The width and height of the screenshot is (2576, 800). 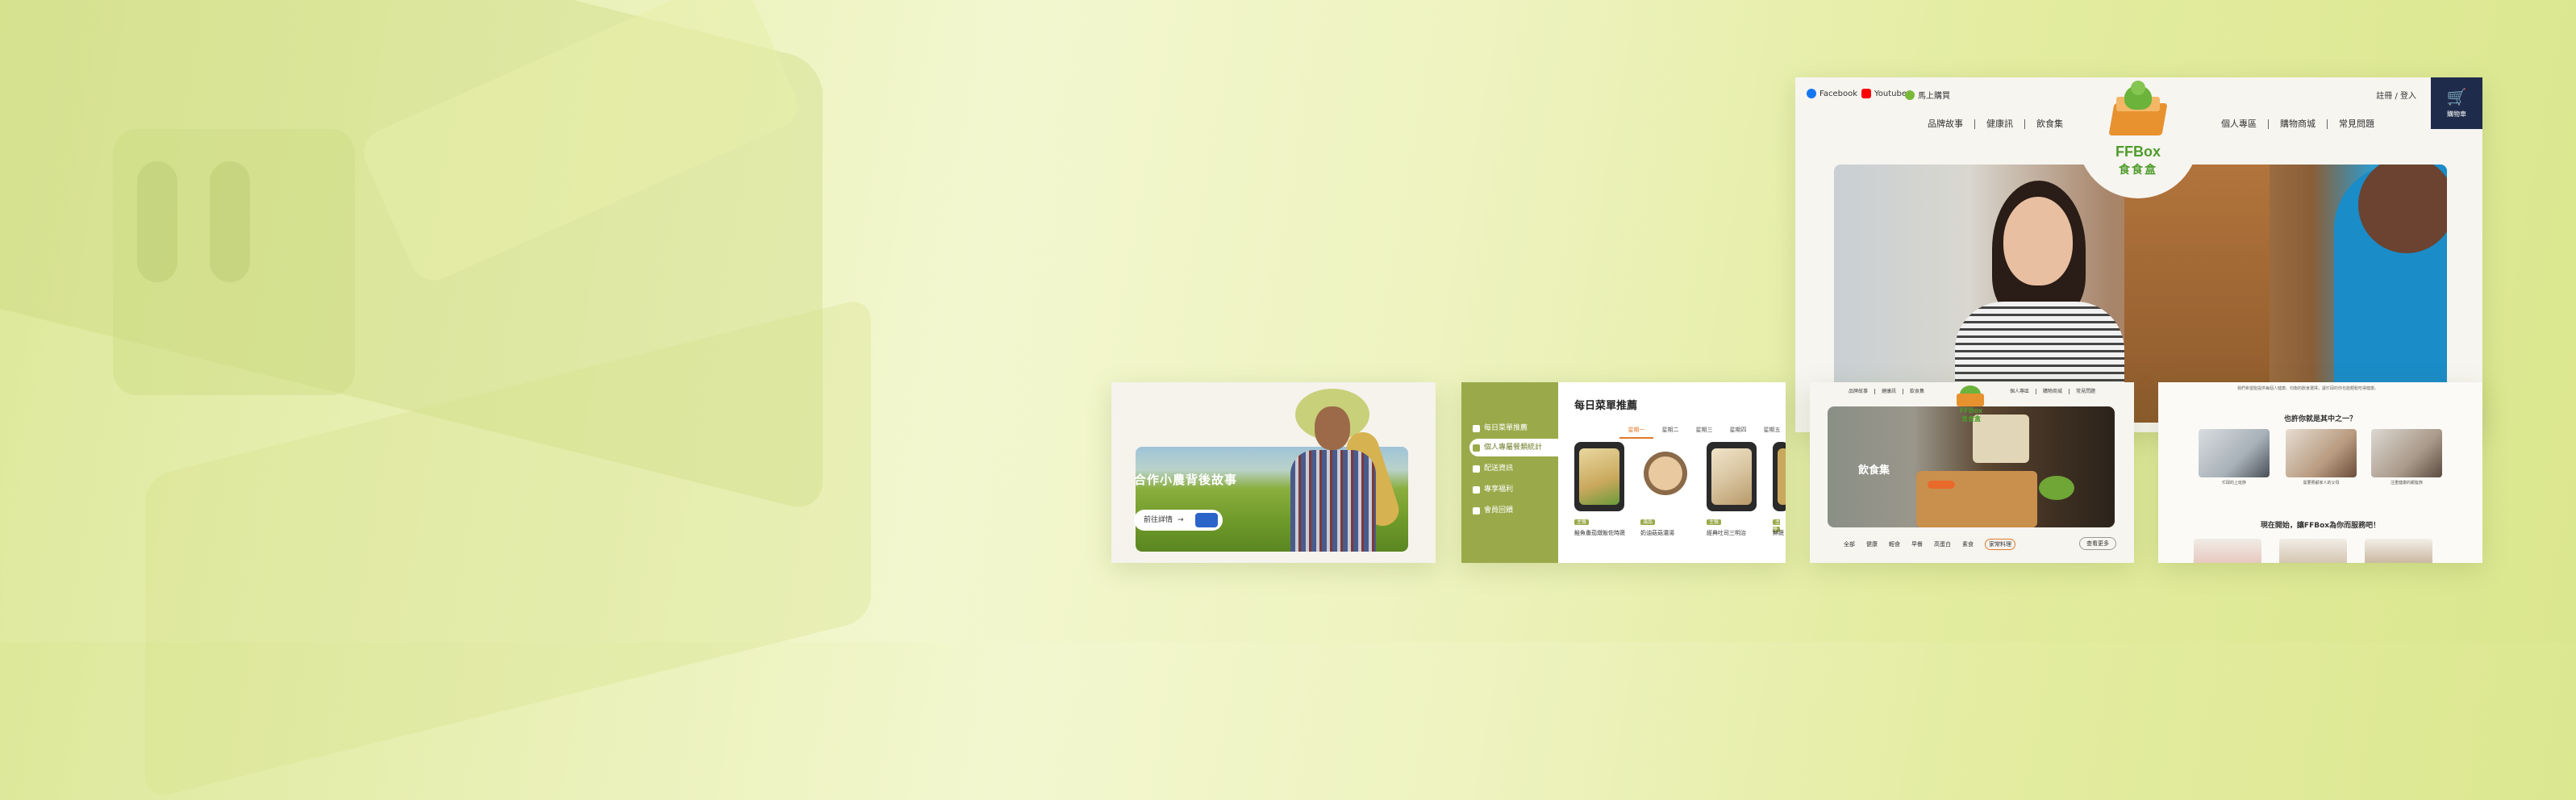 I want to click on brand-logo: FFBox 食食盒, so click(x=2138, y=137).